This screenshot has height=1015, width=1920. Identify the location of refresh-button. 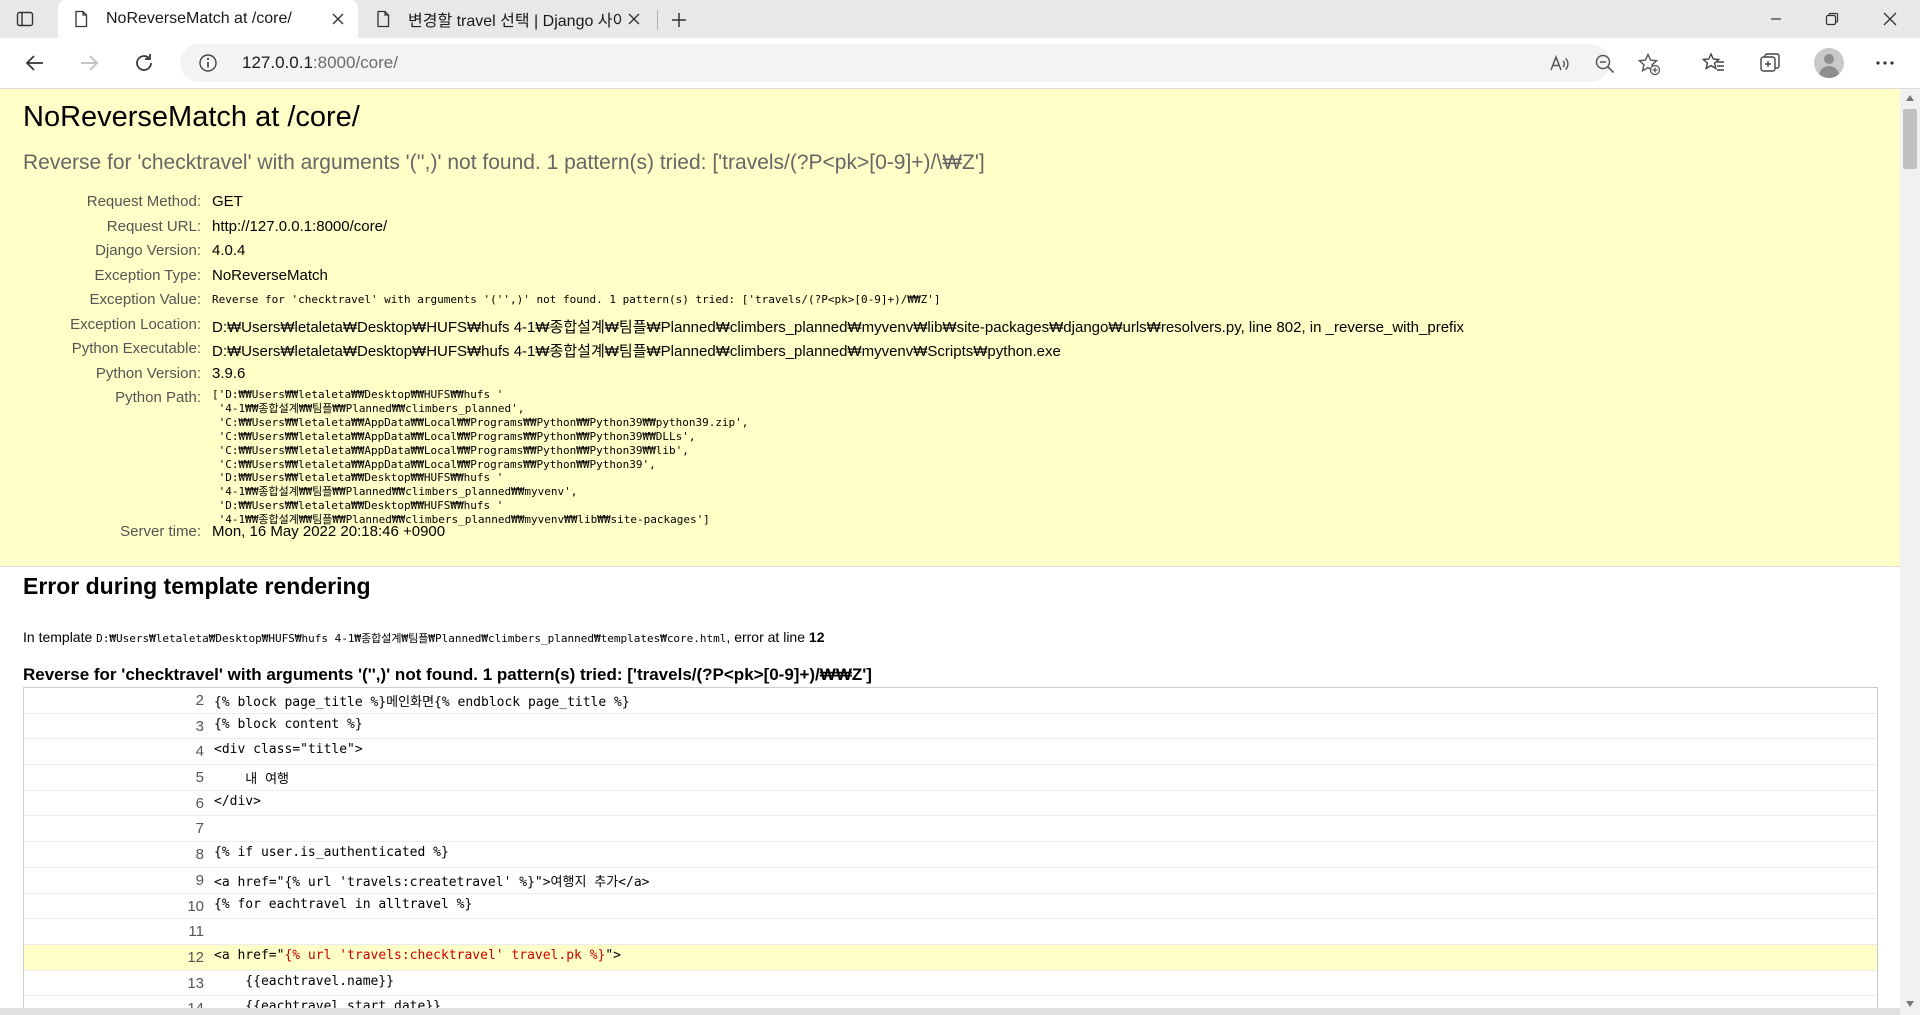
(144, 63).